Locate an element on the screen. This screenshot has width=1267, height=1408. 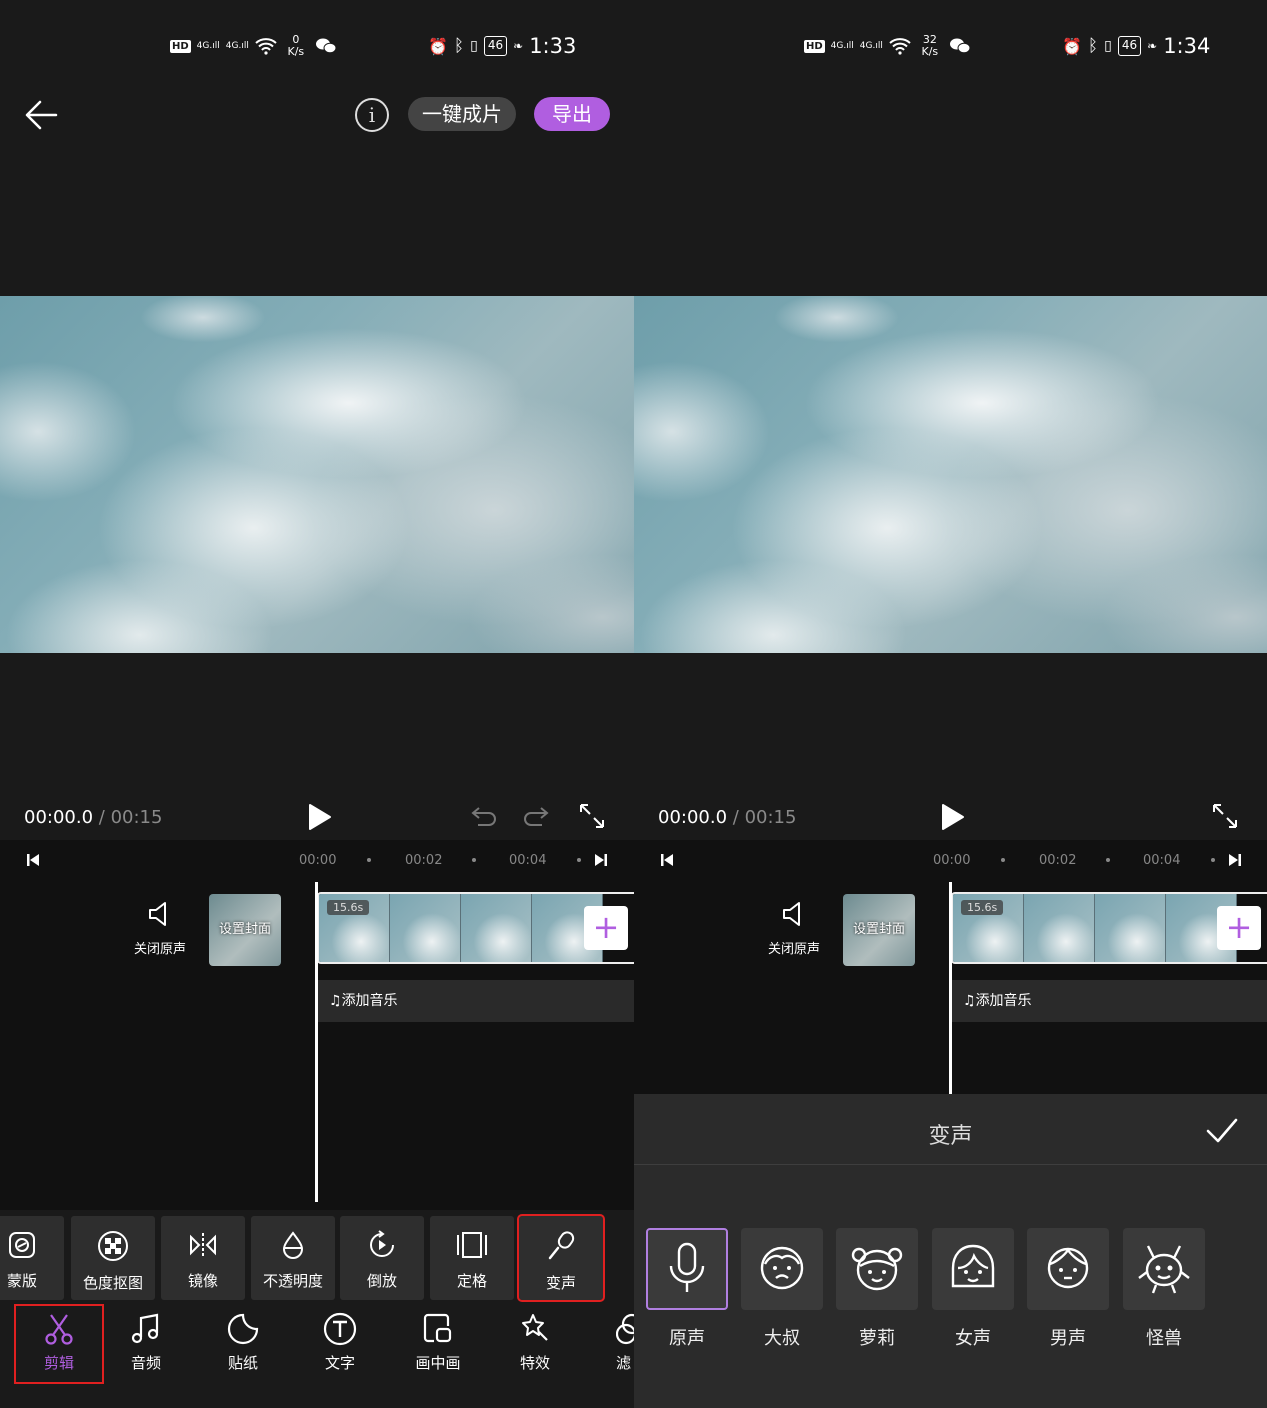
back-arrow-icon is located at coordinates (42, 115).